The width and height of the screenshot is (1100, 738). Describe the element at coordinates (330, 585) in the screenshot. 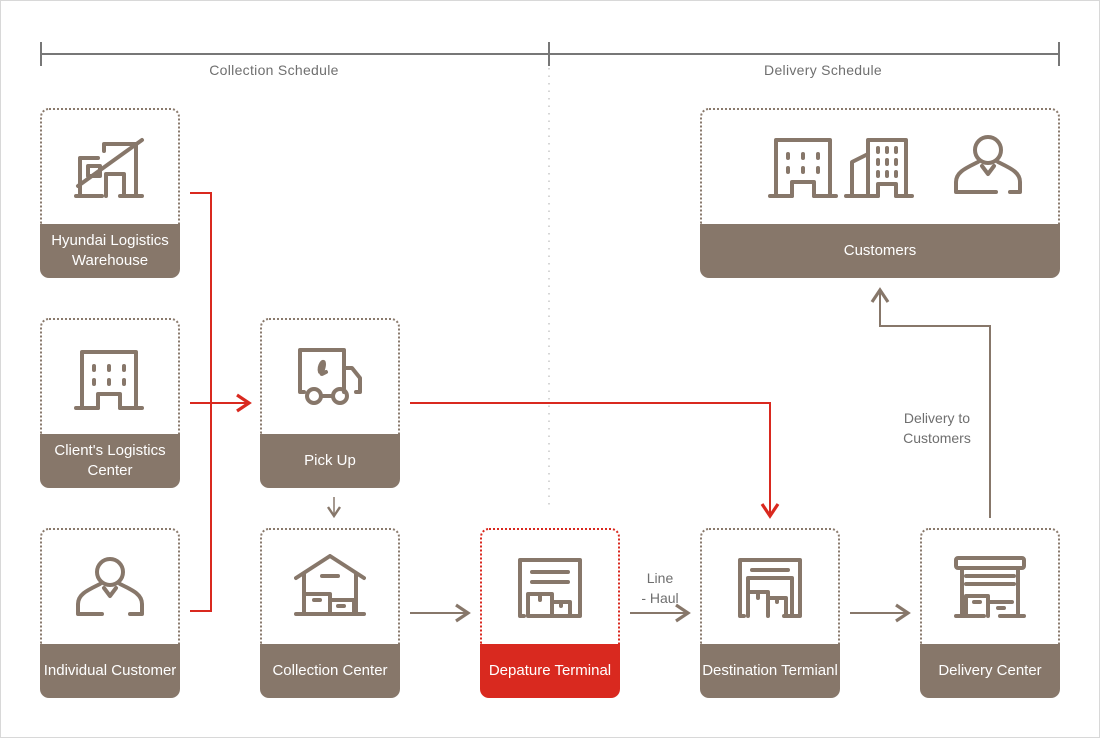

I see `house-with-boxes-icon` at that location.